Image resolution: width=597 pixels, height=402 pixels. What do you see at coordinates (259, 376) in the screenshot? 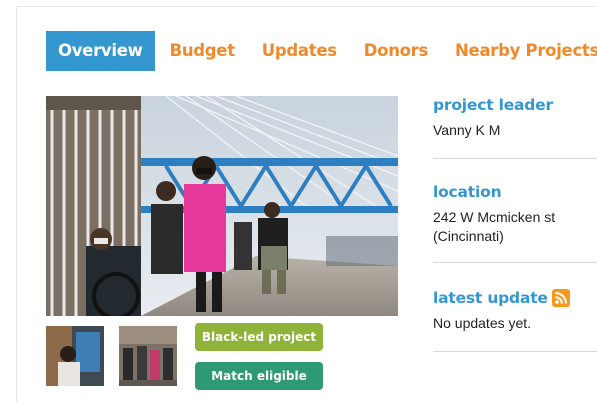
I see `match-eligible-badge: Match eligible` at bounding box center [259, 376].